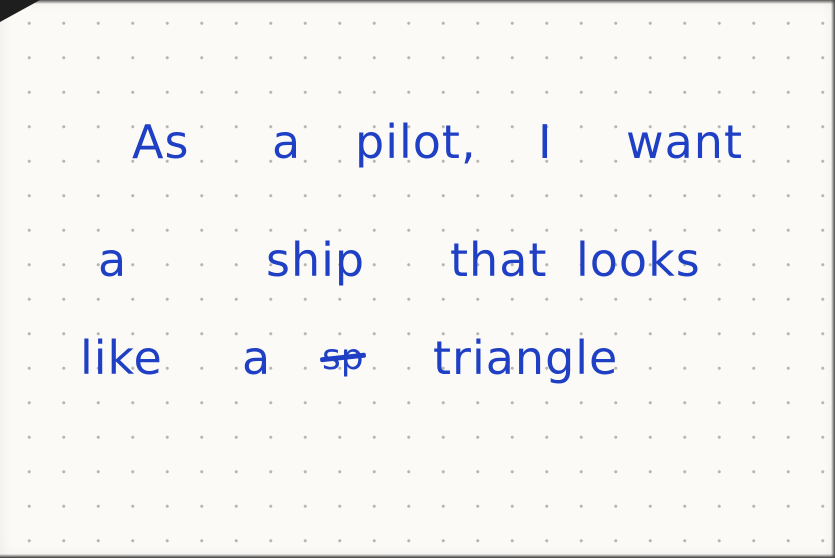  I want to click on card-corner-shadow, so click(20, 11).